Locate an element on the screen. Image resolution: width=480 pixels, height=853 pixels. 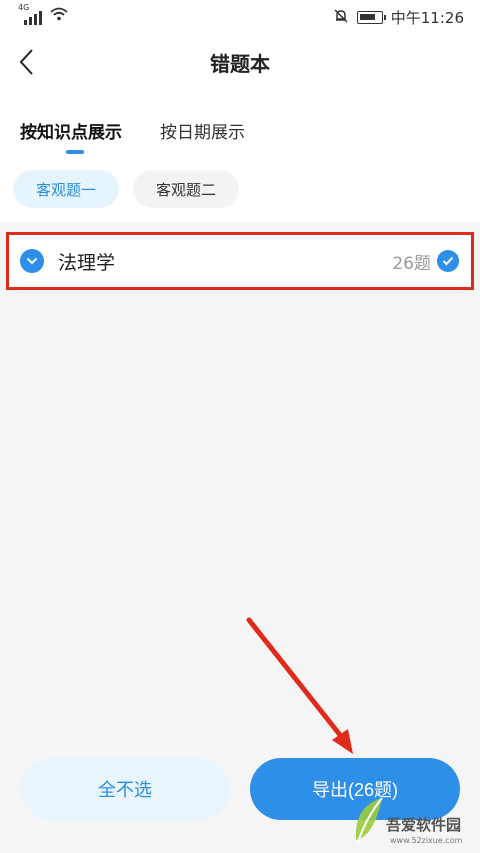
chevron-down-icon is located at coordinates (32, 261).